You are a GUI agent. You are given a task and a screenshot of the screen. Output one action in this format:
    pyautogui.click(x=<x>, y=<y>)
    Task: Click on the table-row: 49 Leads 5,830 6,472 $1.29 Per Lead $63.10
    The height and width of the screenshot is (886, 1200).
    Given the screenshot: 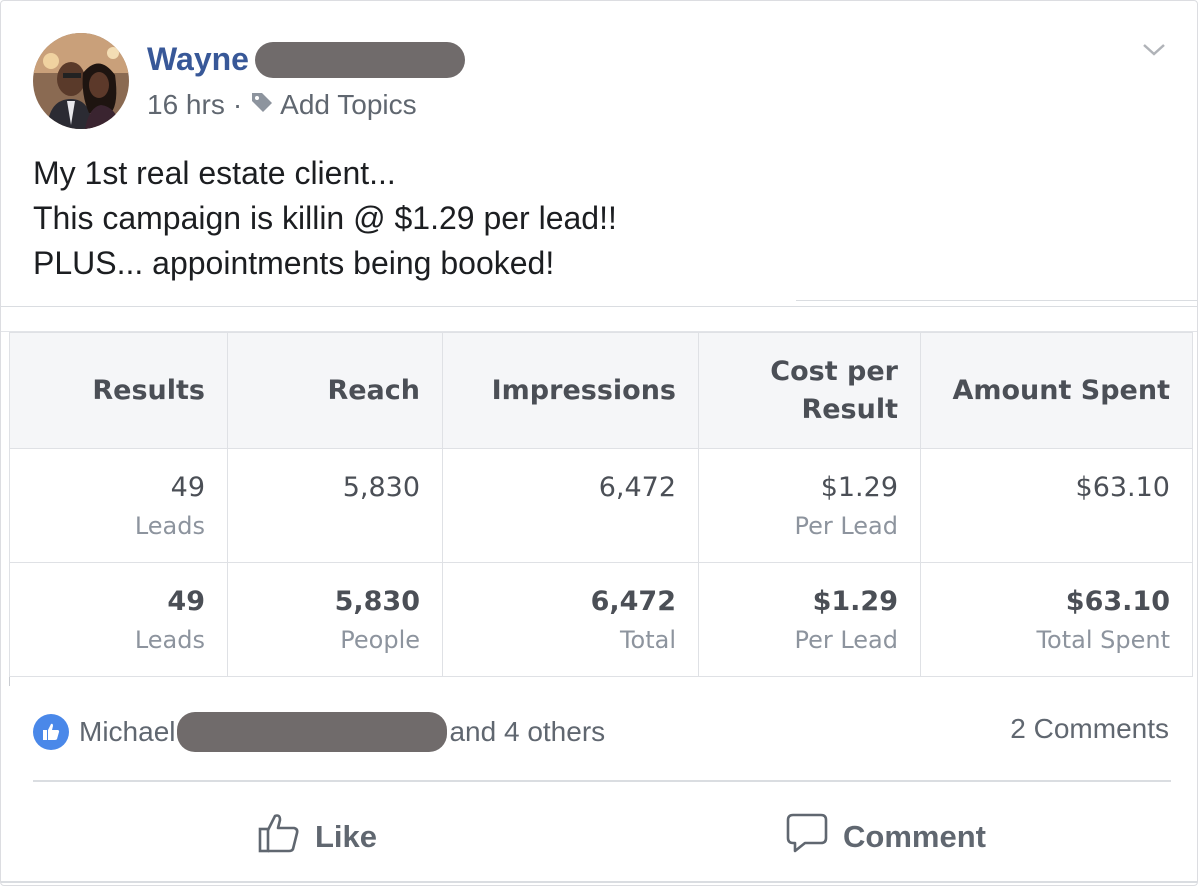 What is the action you would take?
    pyautogui.click(x=601, y=505)
    